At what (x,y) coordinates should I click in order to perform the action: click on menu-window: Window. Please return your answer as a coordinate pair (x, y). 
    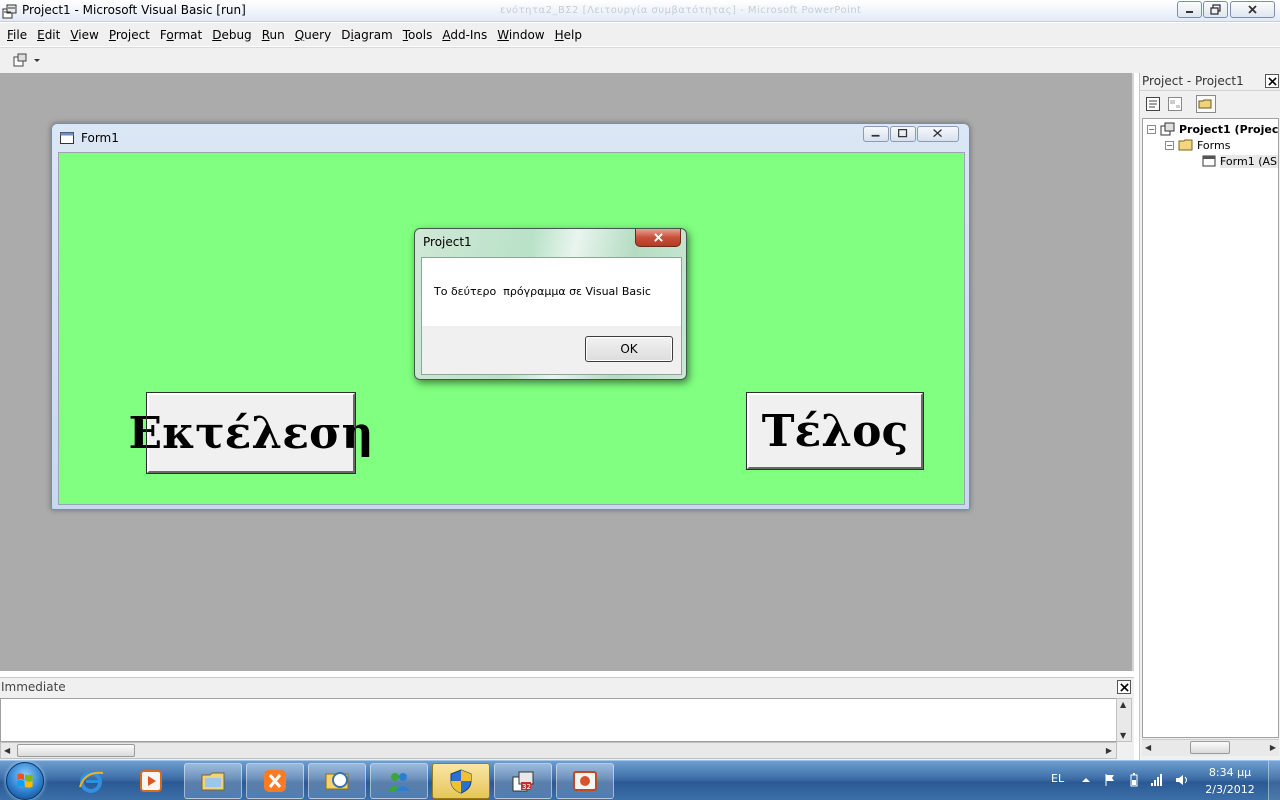
    Looking at the image, I should click on (520, 35).